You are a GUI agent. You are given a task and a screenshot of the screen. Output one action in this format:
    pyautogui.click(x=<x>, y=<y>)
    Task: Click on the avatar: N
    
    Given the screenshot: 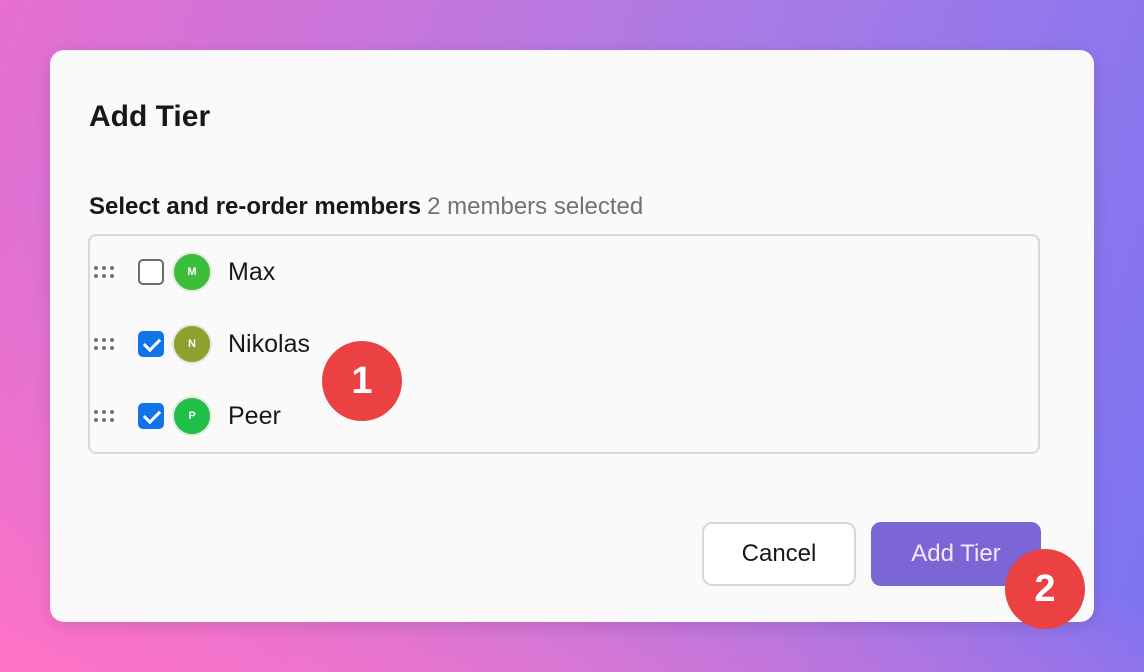 What is the action you would take?
    pyautogui.click(x=192, y=344)
    